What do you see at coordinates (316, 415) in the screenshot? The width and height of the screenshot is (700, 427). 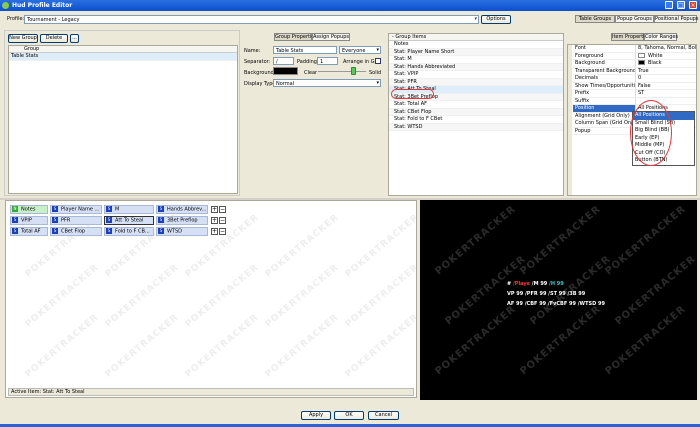 I see `apply-button: Apply` at bounding box center [316, 415].